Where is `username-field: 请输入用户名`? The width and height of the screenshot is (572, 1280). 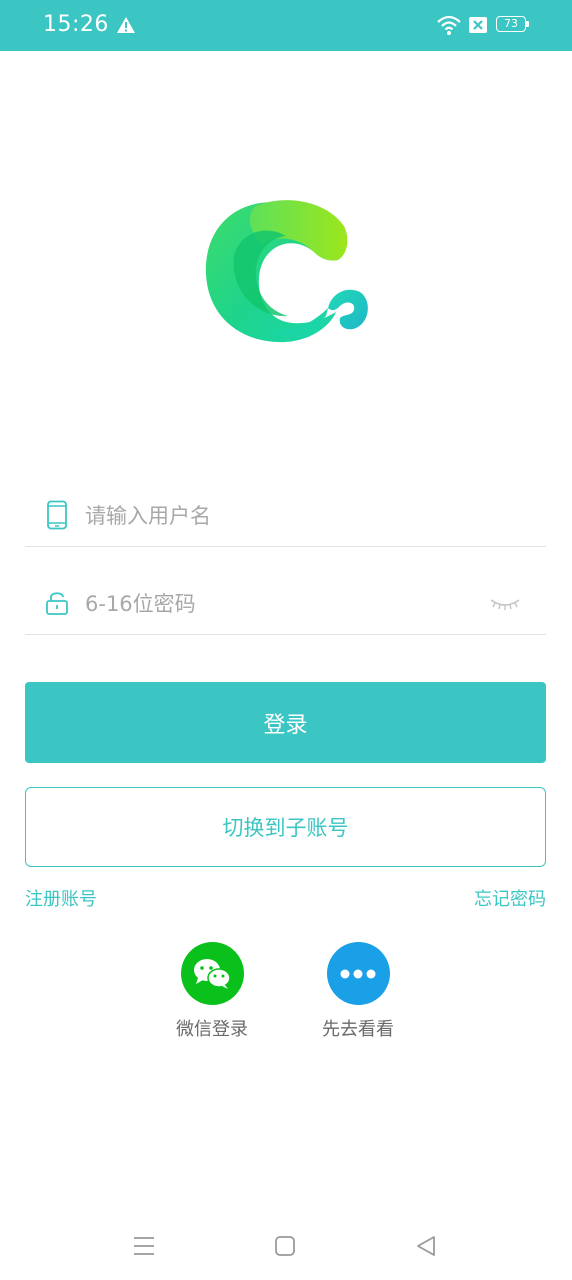
username-field: 请输入用户名 is located at coordinates (285, 502).